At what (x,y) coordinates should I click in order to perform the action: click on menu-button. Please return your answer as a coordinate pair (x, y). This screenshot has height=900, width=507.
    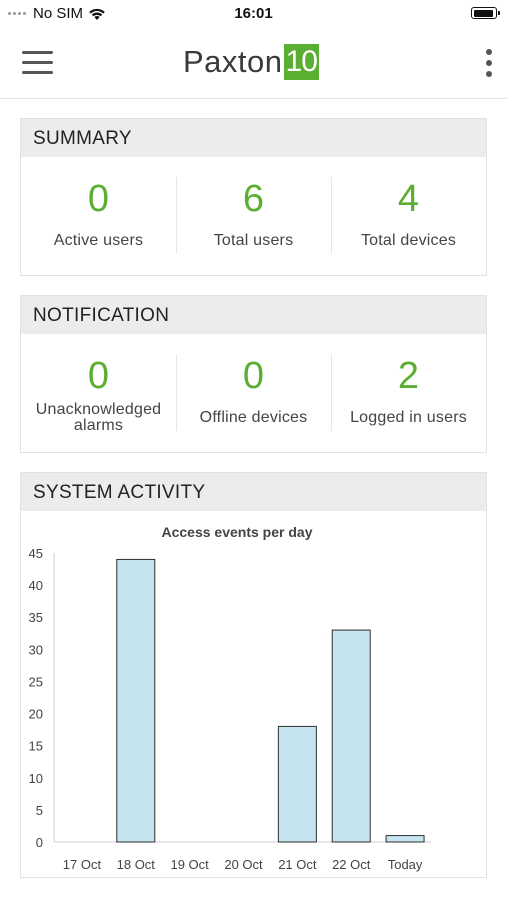
    Looking at the image, I should click on (38, 63).